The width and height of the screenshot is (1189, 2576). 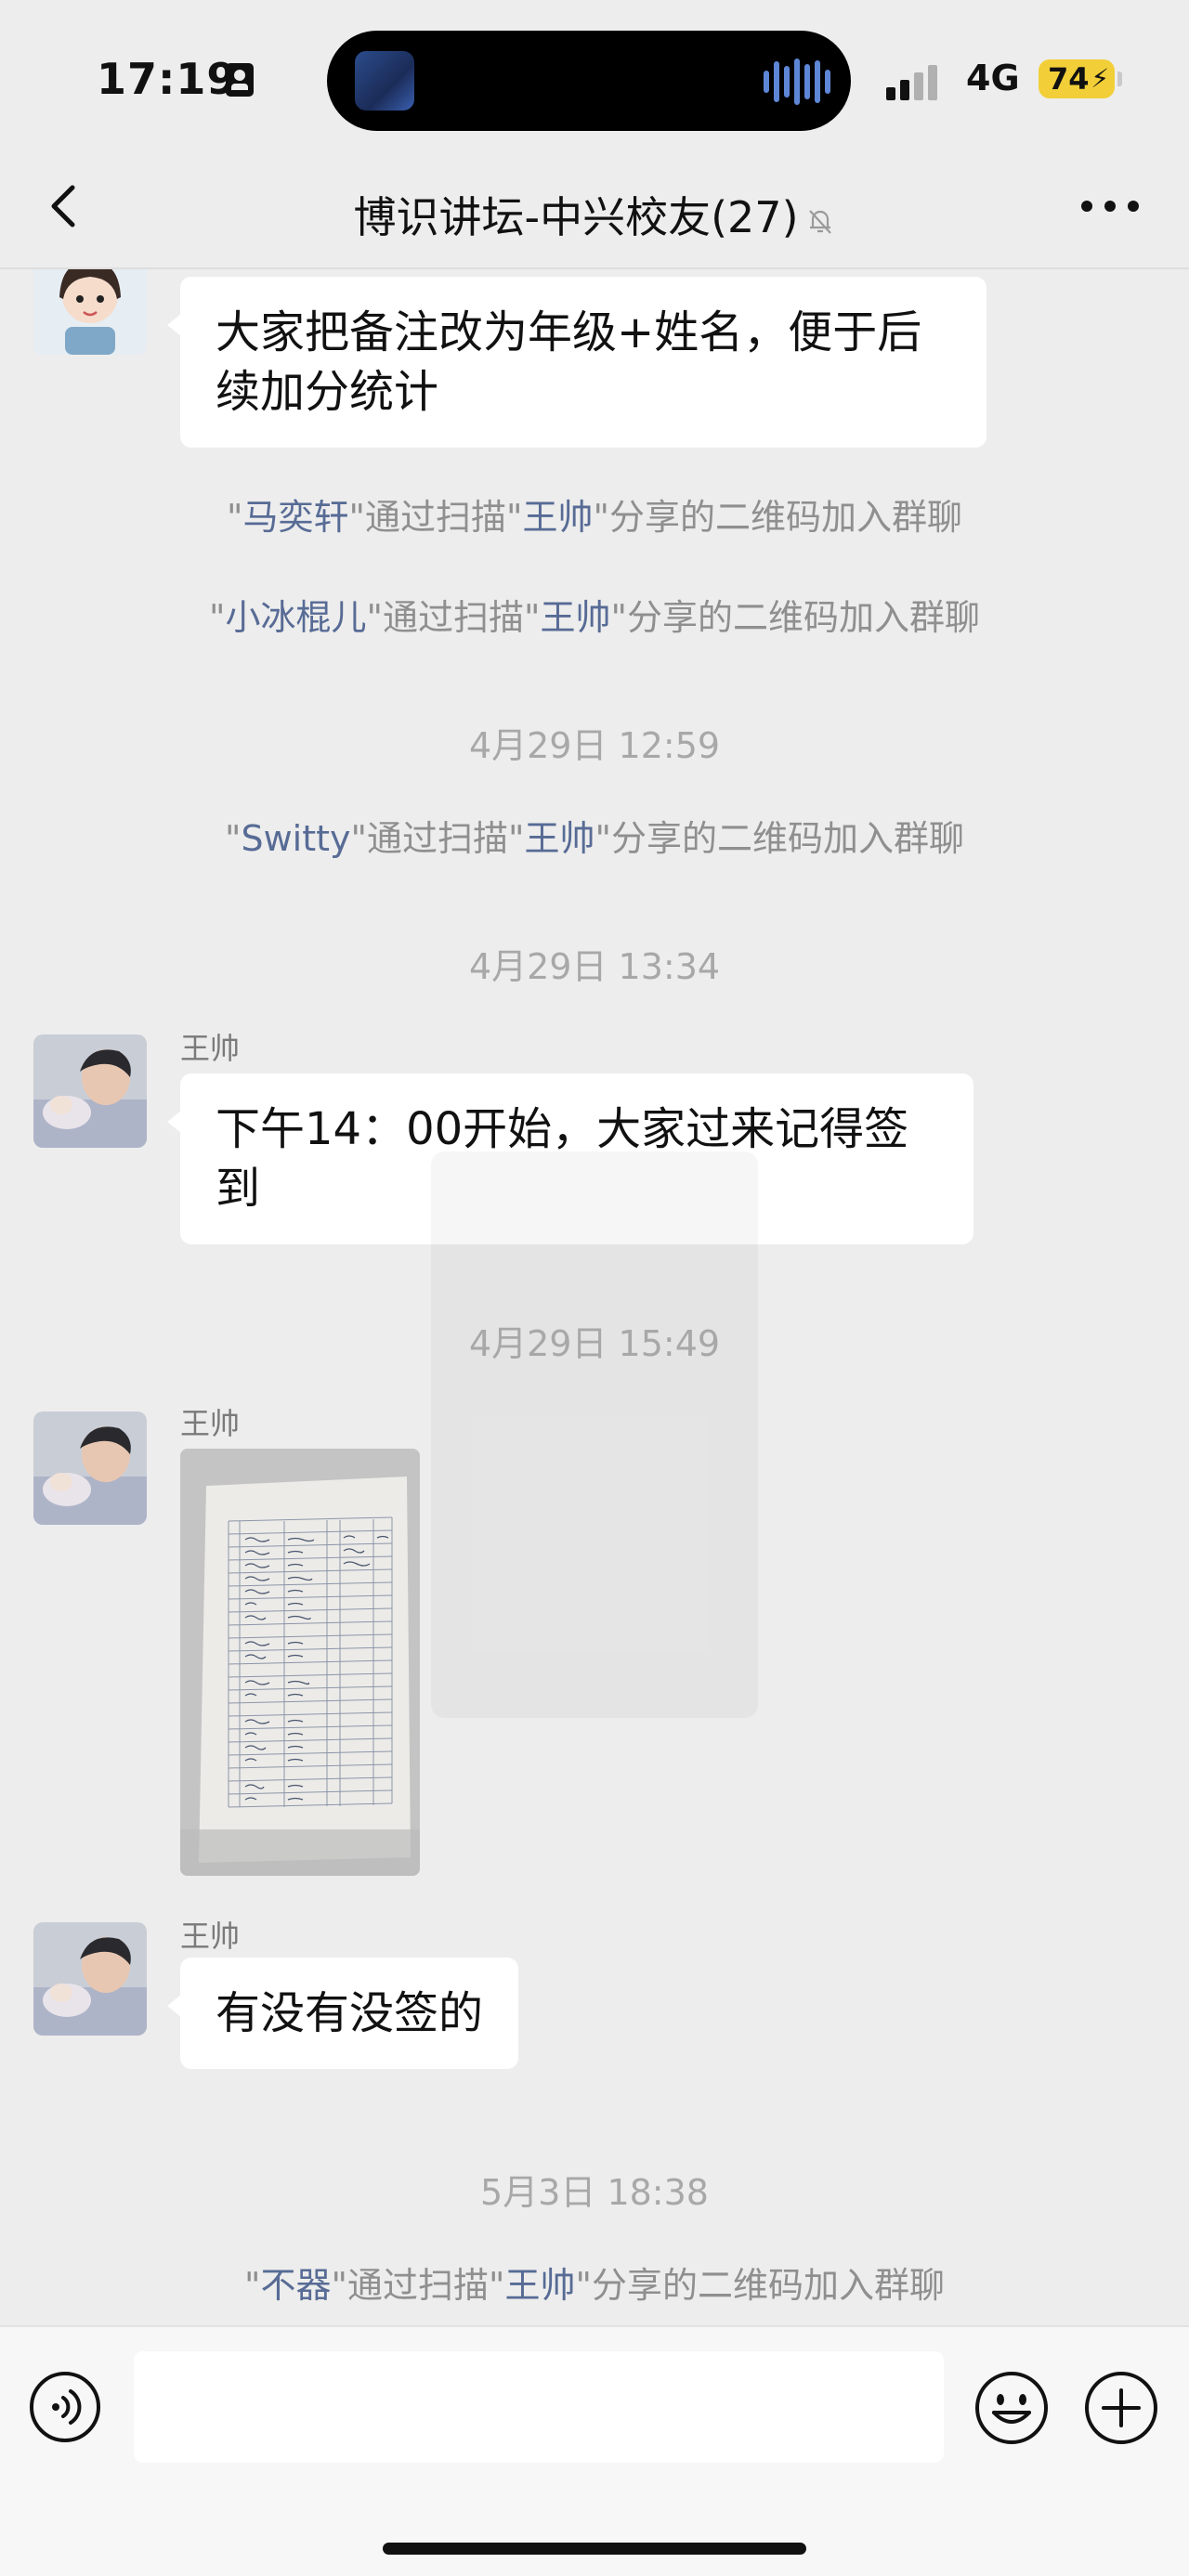 What do you see at coordinates (594, 2549) in the screenshot?
I see `home-indicator` at bounding box center [594, 2549].